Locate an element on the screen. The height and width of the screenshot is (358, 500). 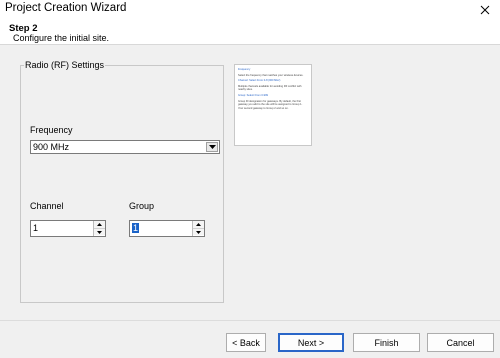
group-value: 1 is located at coordinates (136, 228).